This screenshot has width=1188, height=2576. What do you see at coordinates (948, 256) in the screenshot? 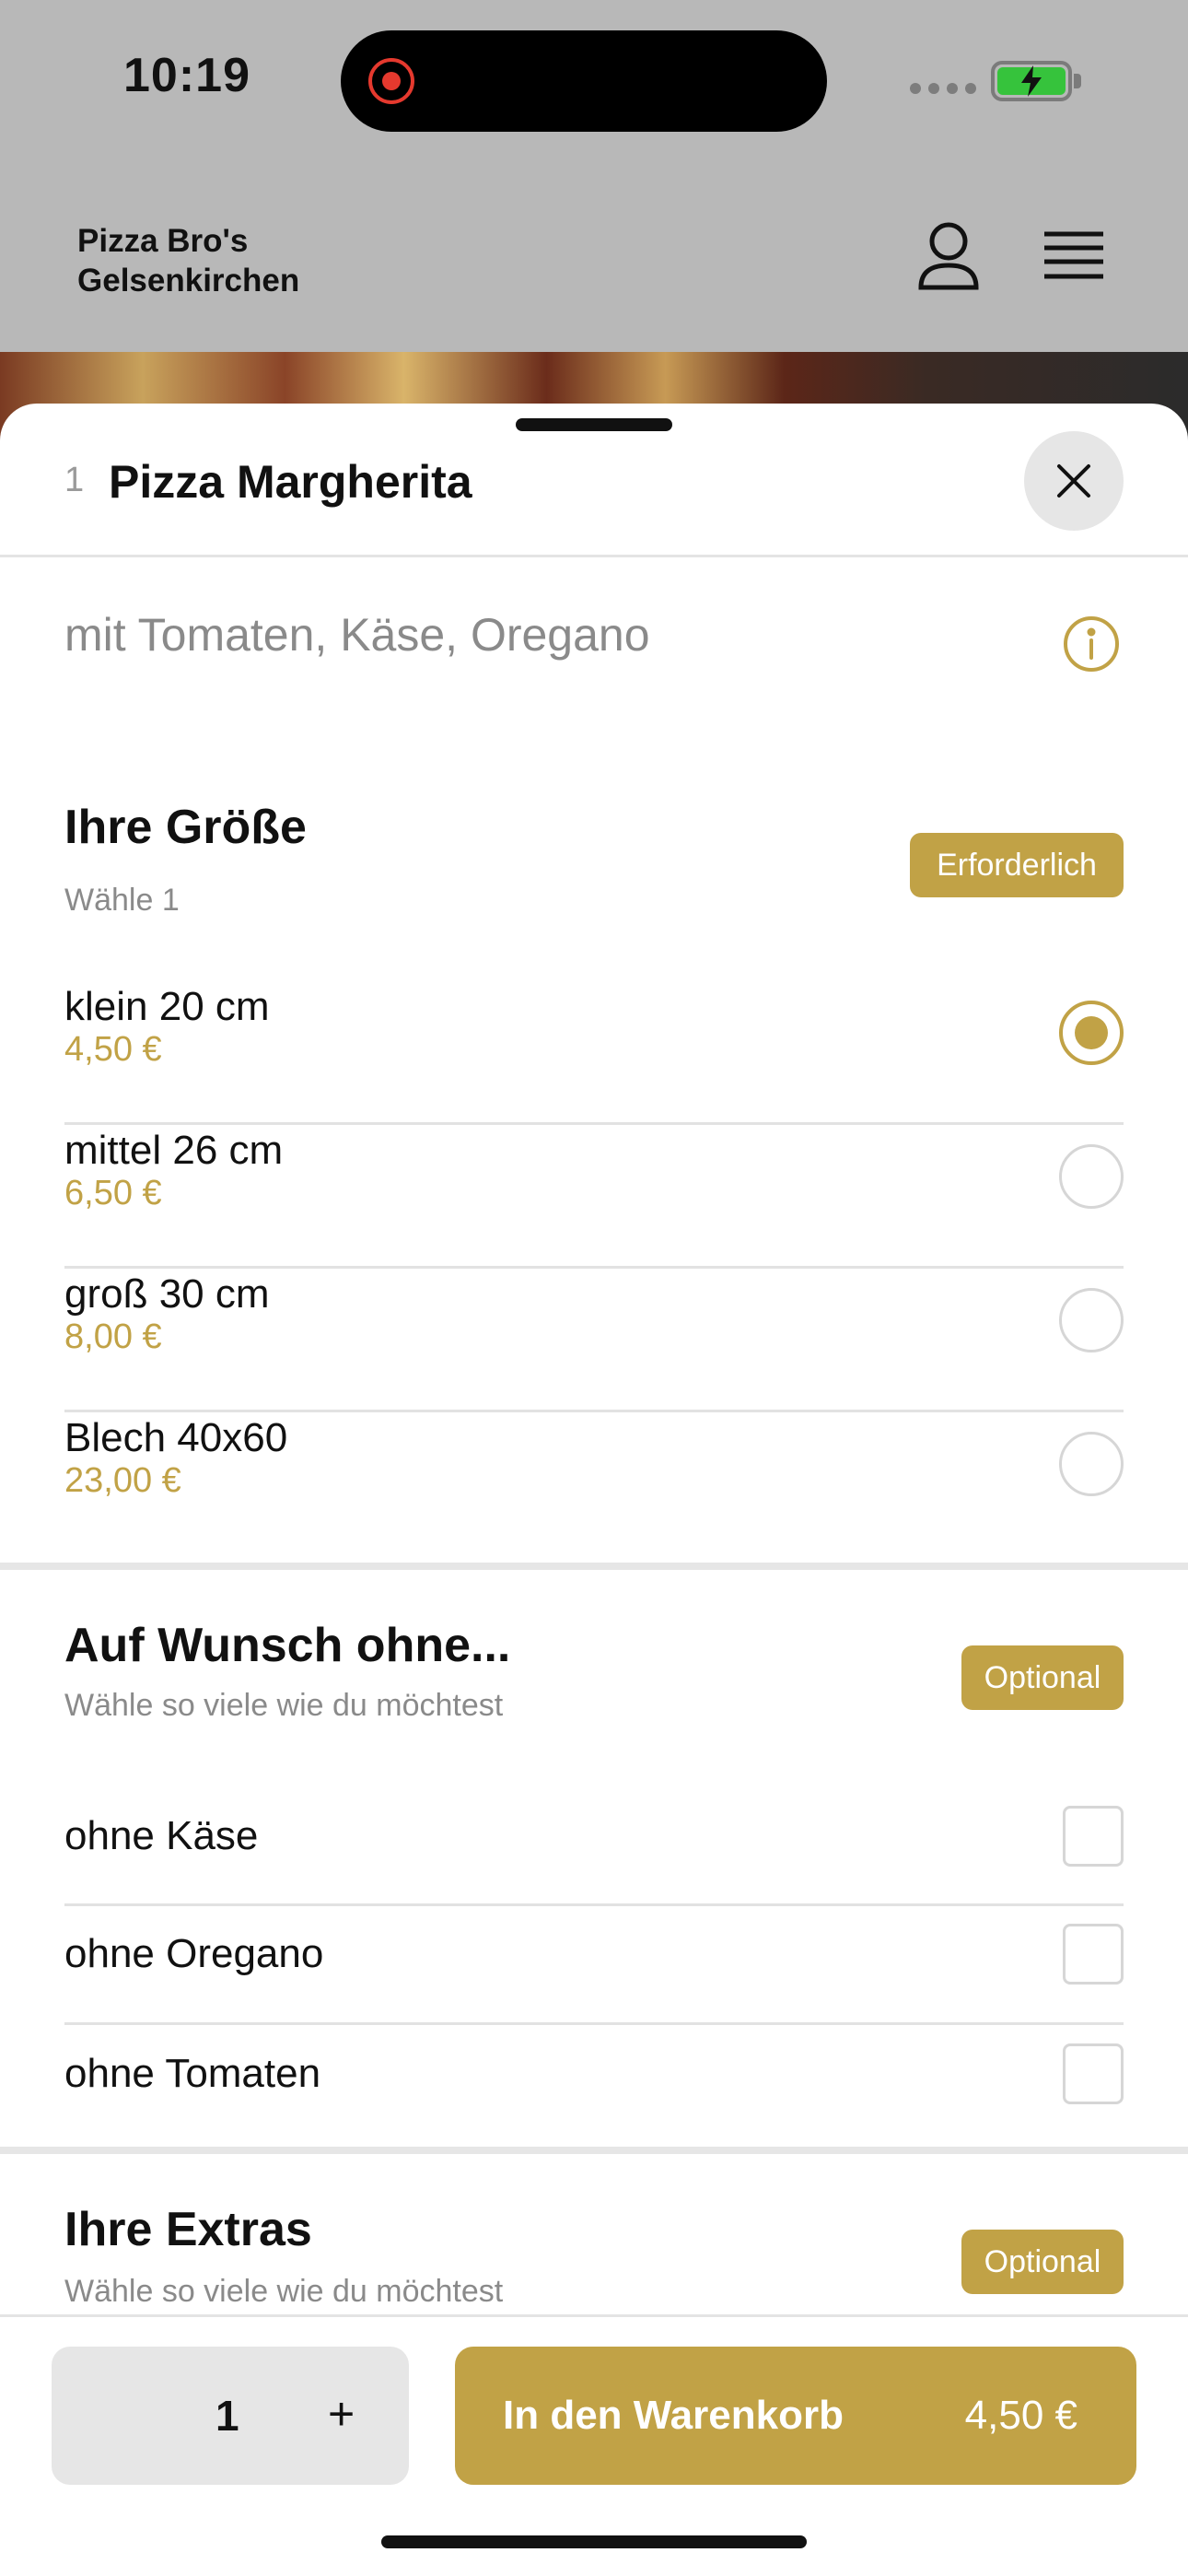
I see `user-icon` at bounding box center [948, 256].